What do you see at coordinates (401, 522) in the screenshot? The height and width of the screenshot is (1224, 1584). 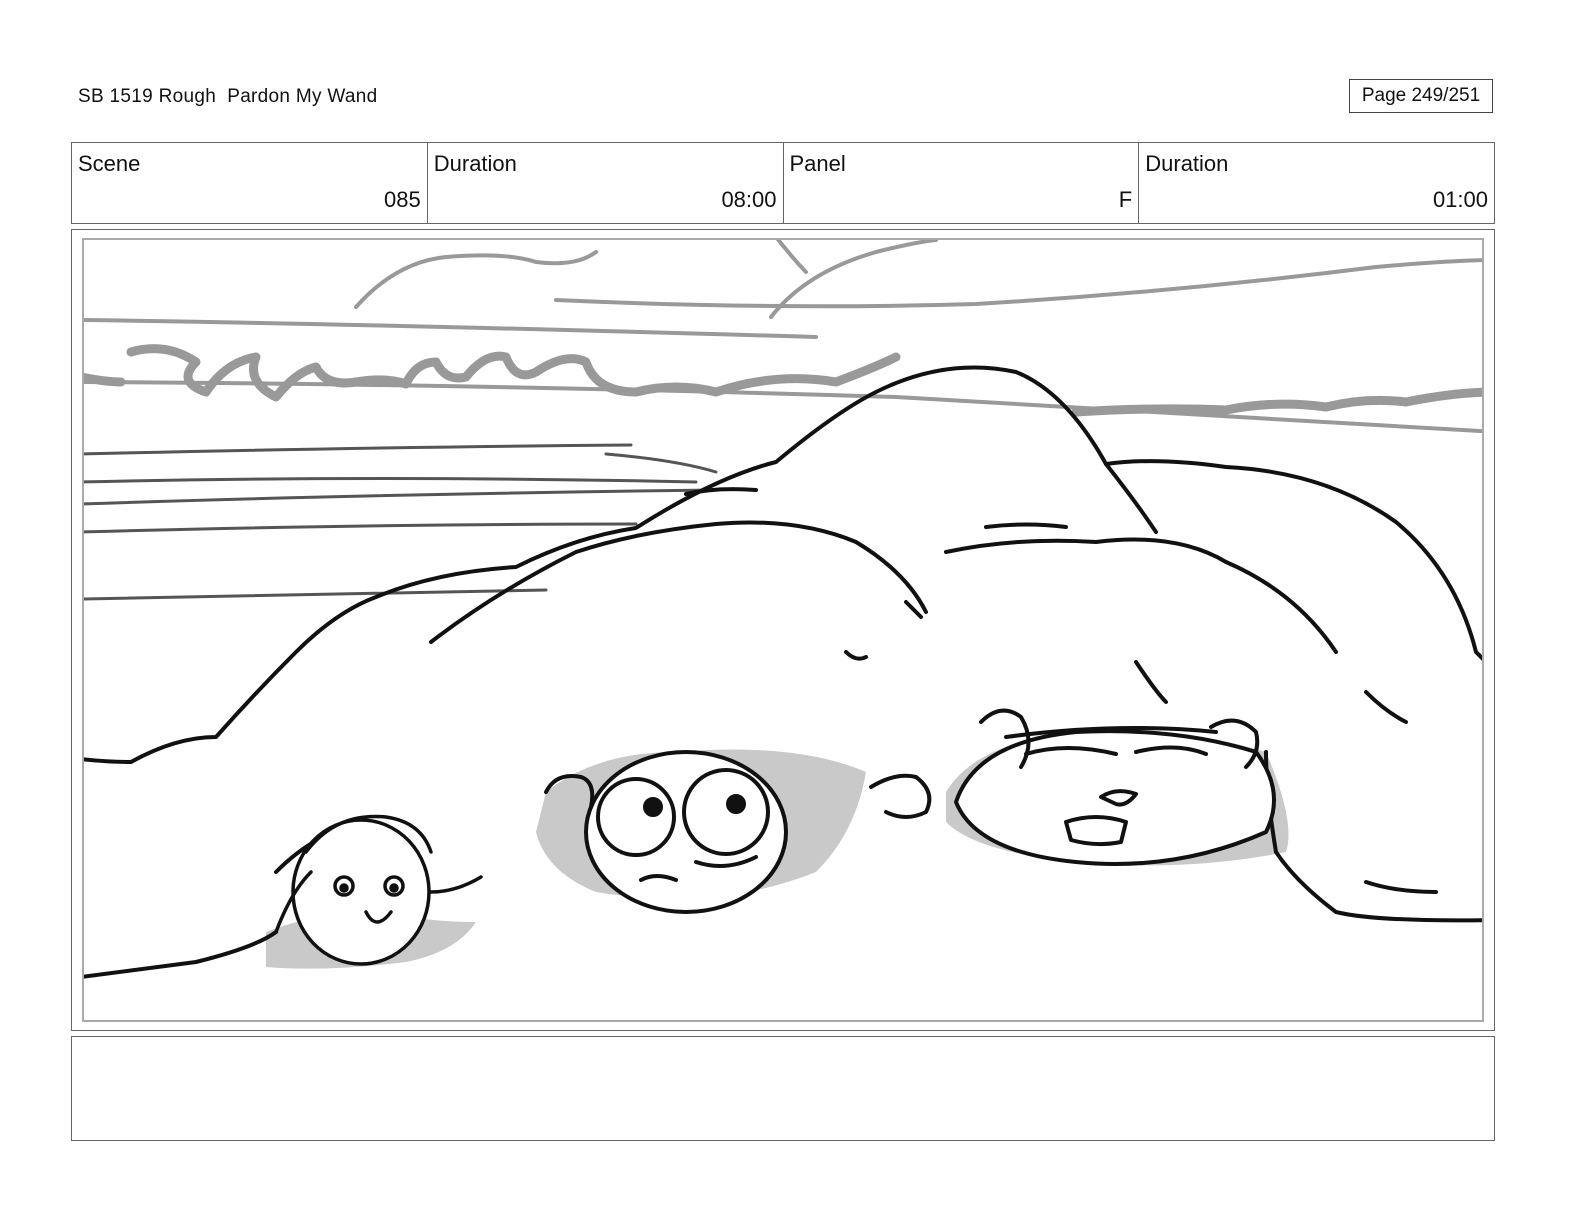 I see `ground-lines` at bounding box center [401, 522].